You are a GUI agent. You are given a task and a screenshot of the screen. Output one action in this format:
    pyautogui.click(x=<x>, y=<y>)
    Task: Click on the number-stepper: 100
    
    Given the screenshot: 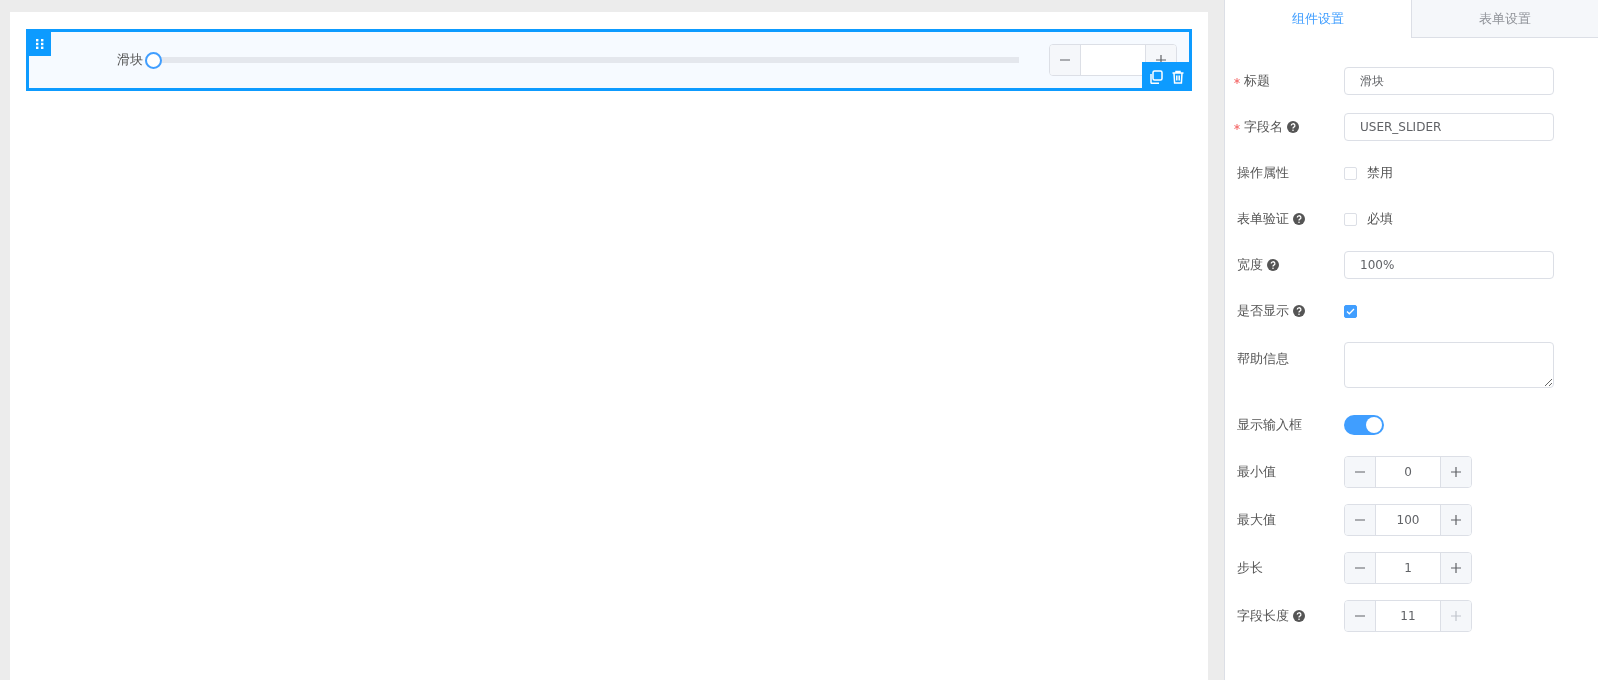 What is the action you would take?
    pyautogui.click(x=1408, y=520)
    